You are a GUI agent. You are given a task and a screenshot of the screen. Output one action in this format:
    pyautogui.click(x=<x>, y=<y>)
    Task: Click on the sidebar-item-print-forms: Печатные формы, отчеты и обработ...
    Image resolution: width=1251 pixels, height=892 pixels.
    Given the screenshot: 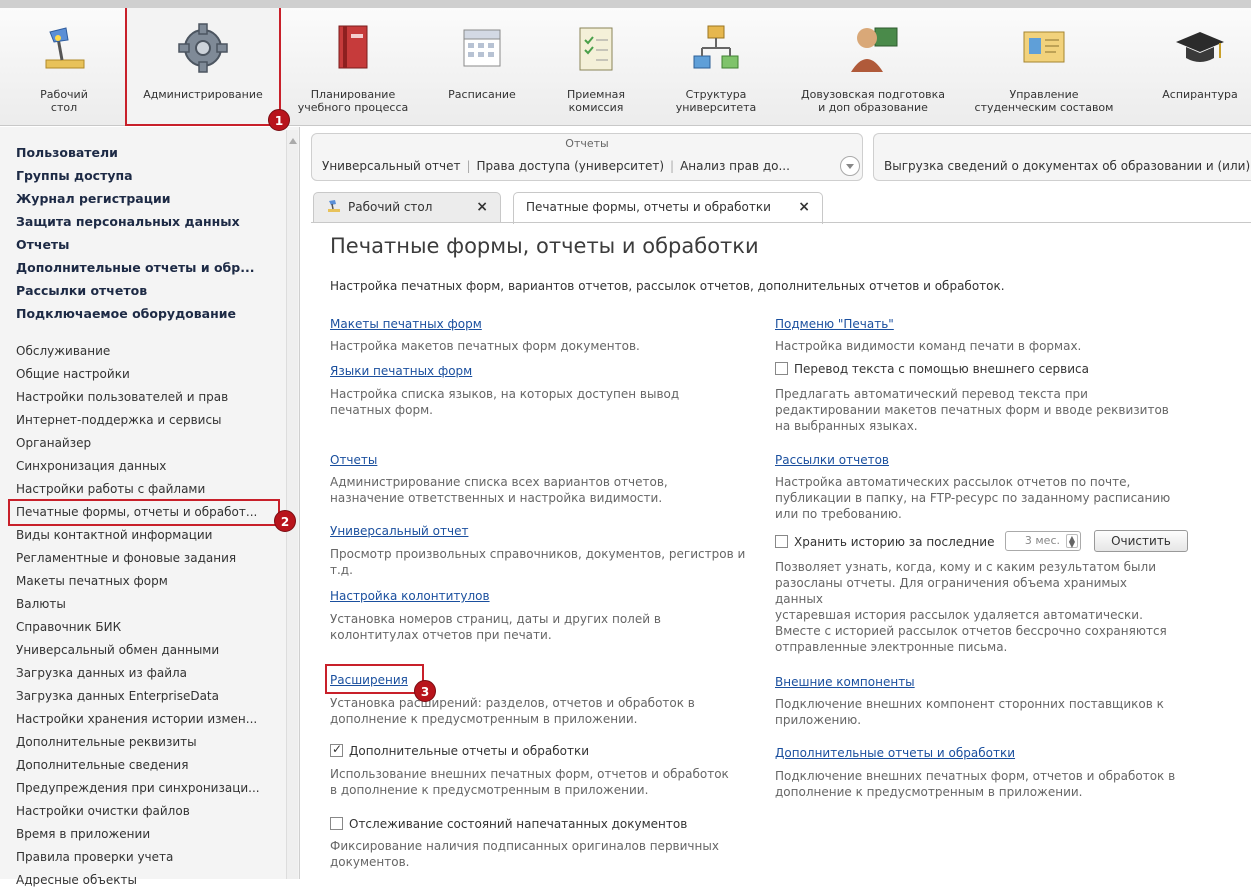 What is the action you would take?
    pyautogui.click(x=144, y=512)
    